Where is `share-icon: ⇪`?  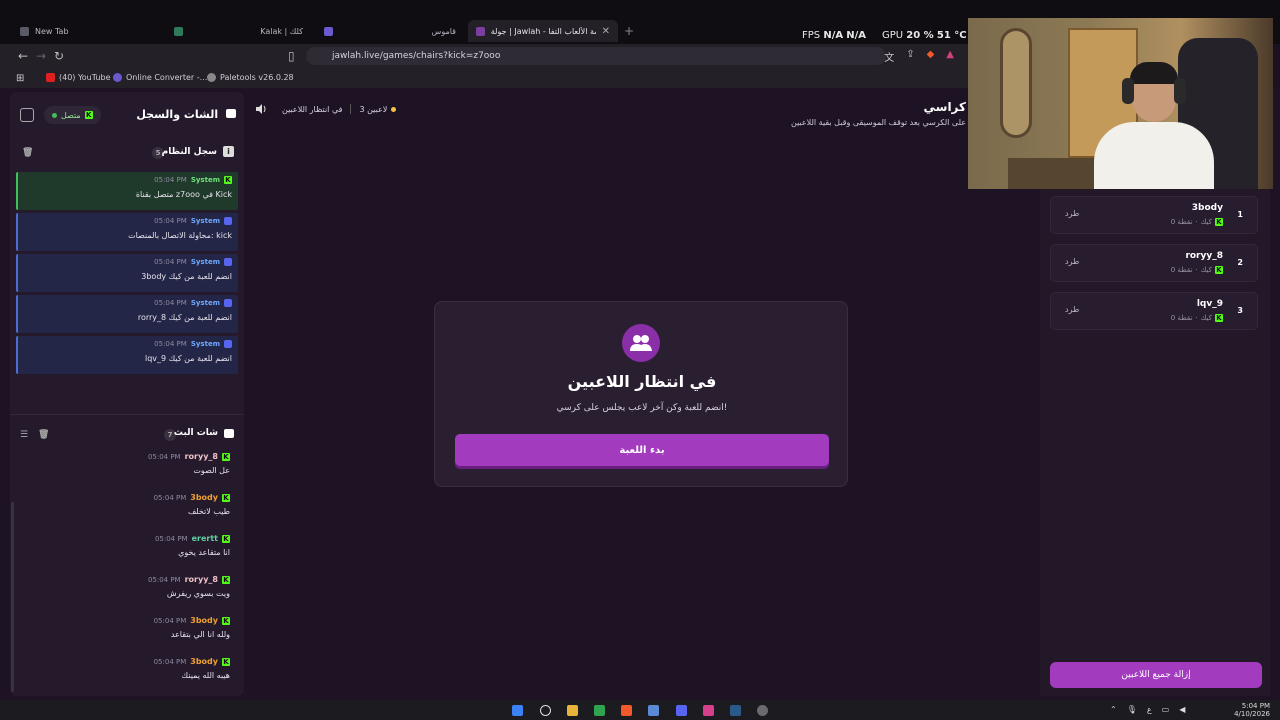
share-icon: ⇪ is located at coordinates (910, 56).